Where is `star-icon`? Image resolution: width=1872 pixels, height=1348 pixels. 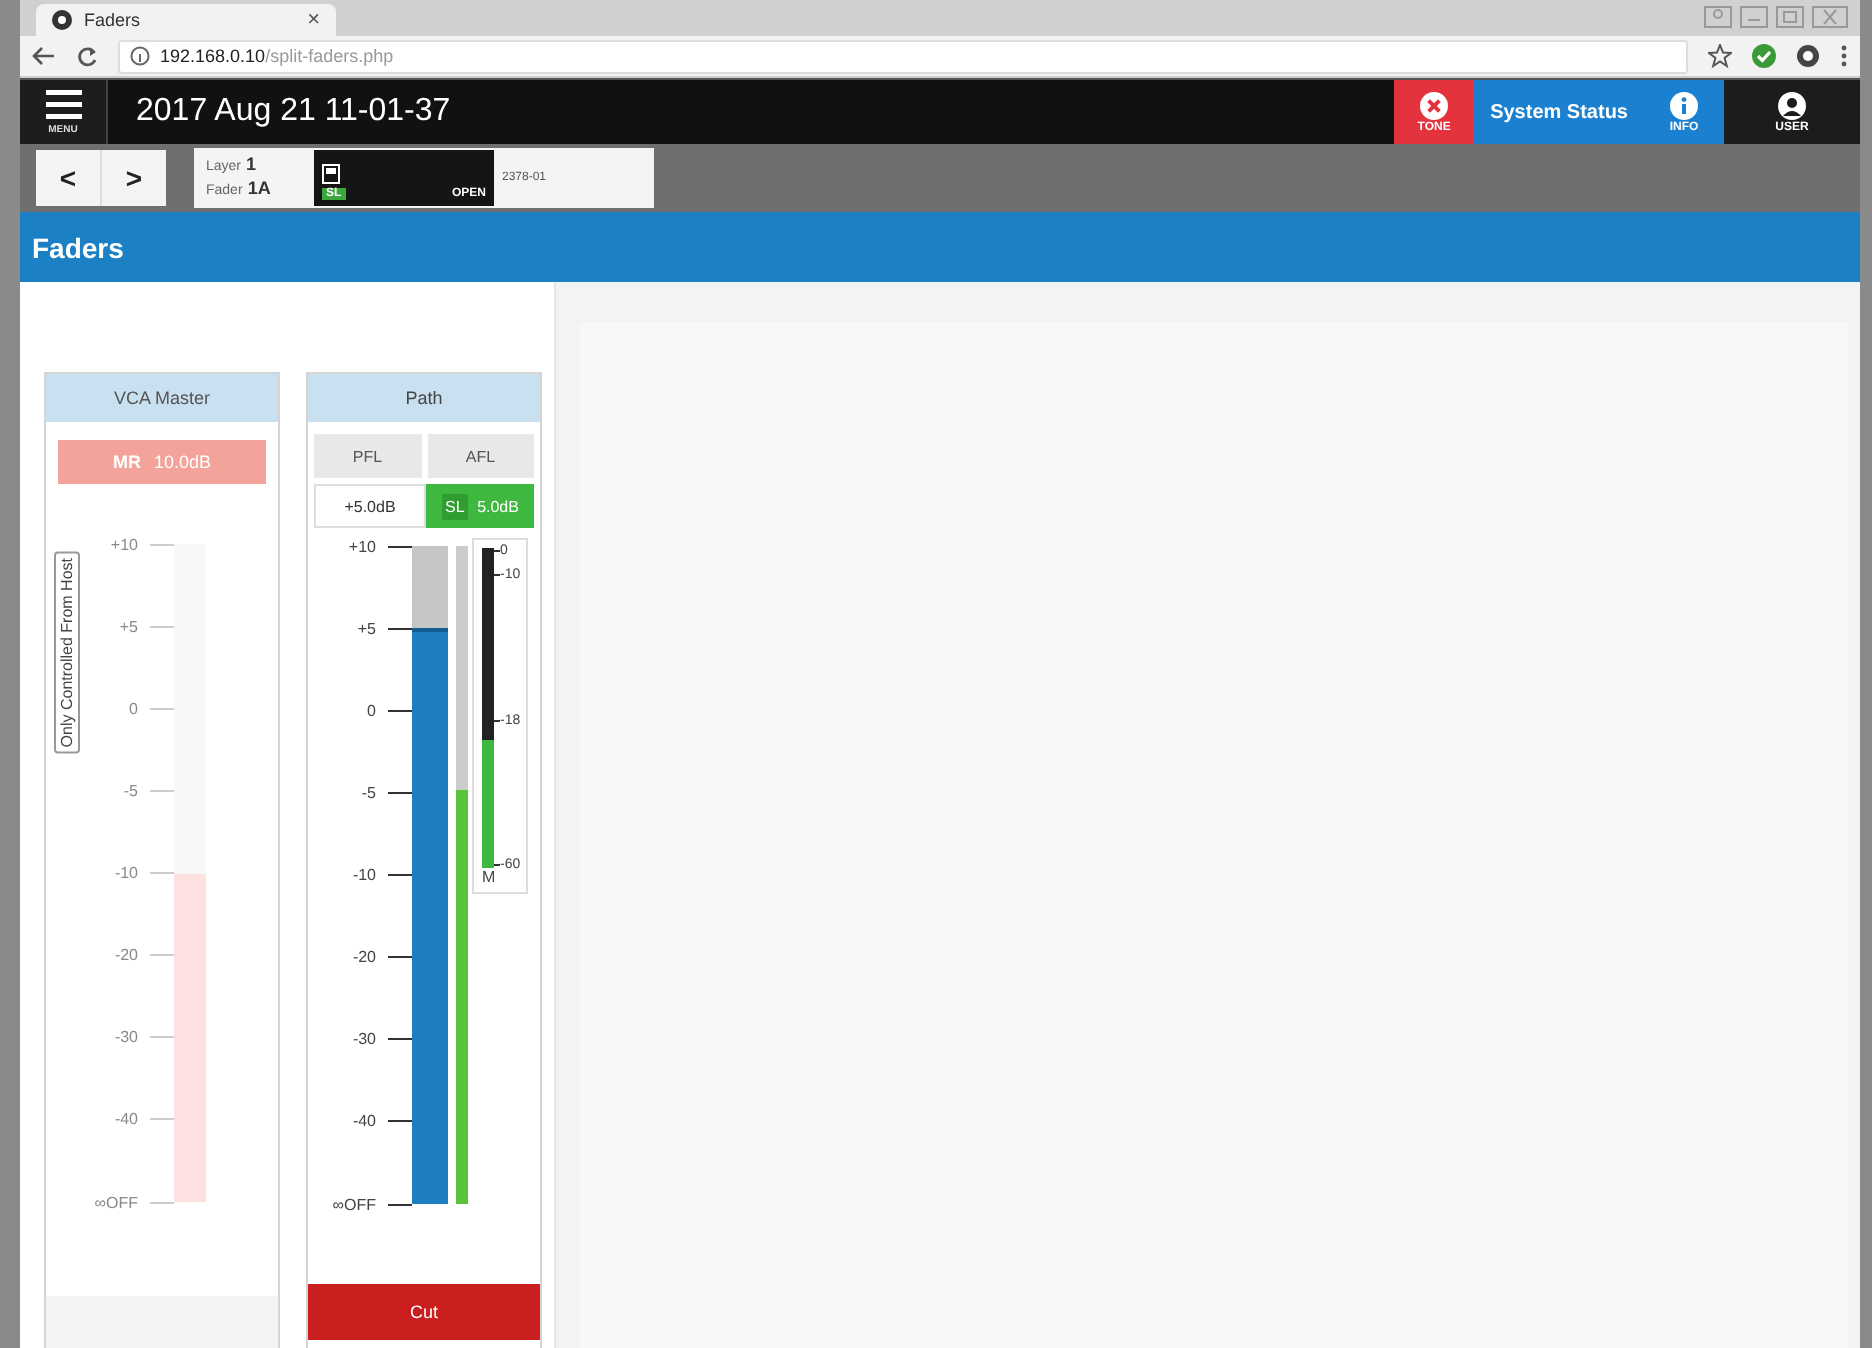 star-icon is located at coordinates (1720, 56).